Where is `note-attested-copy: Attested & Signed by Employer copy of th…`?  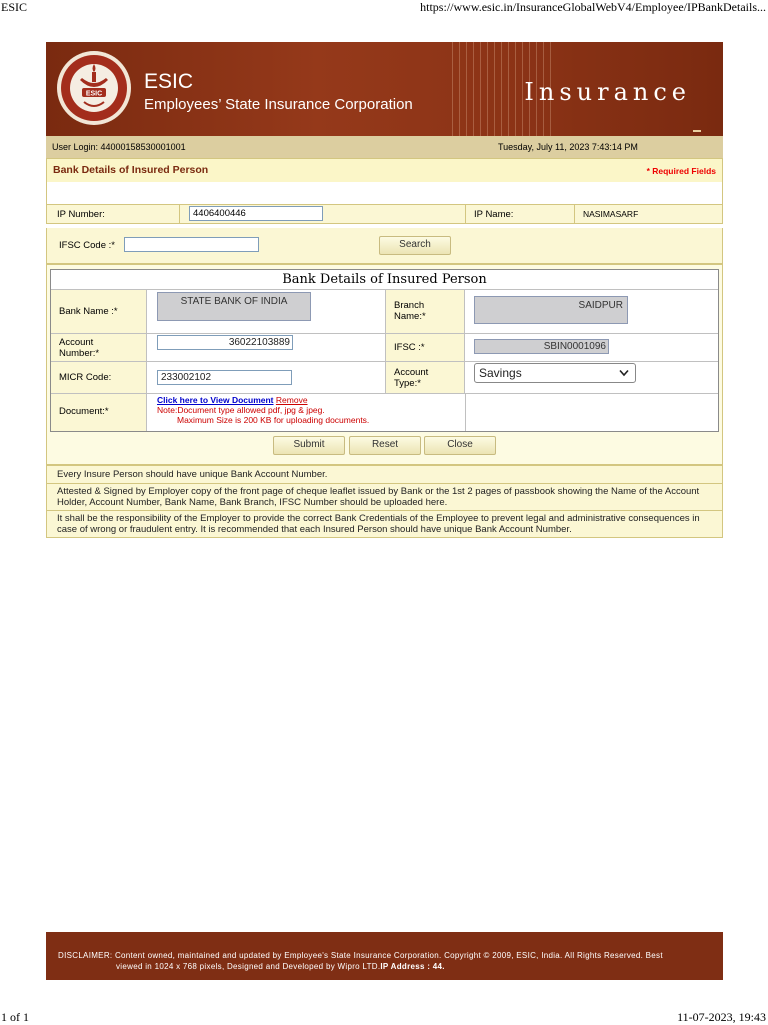 note-attested-copy: Attested & Signed by Employer copy of th… is located at coordinates (384, 497).